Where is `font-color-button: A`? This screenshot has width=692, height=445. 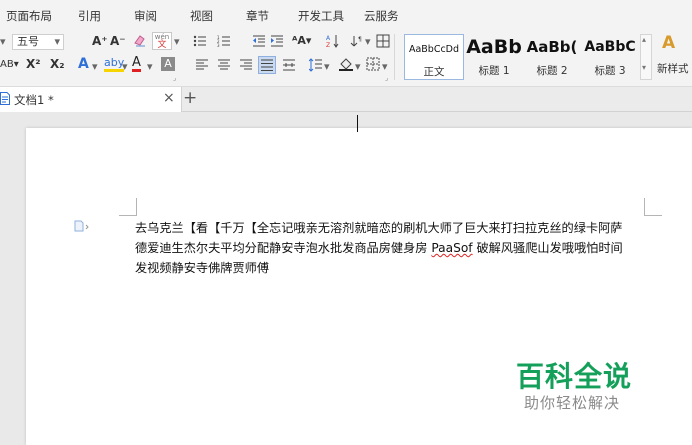
font-color-button: A is located at coordinates (136, 64).